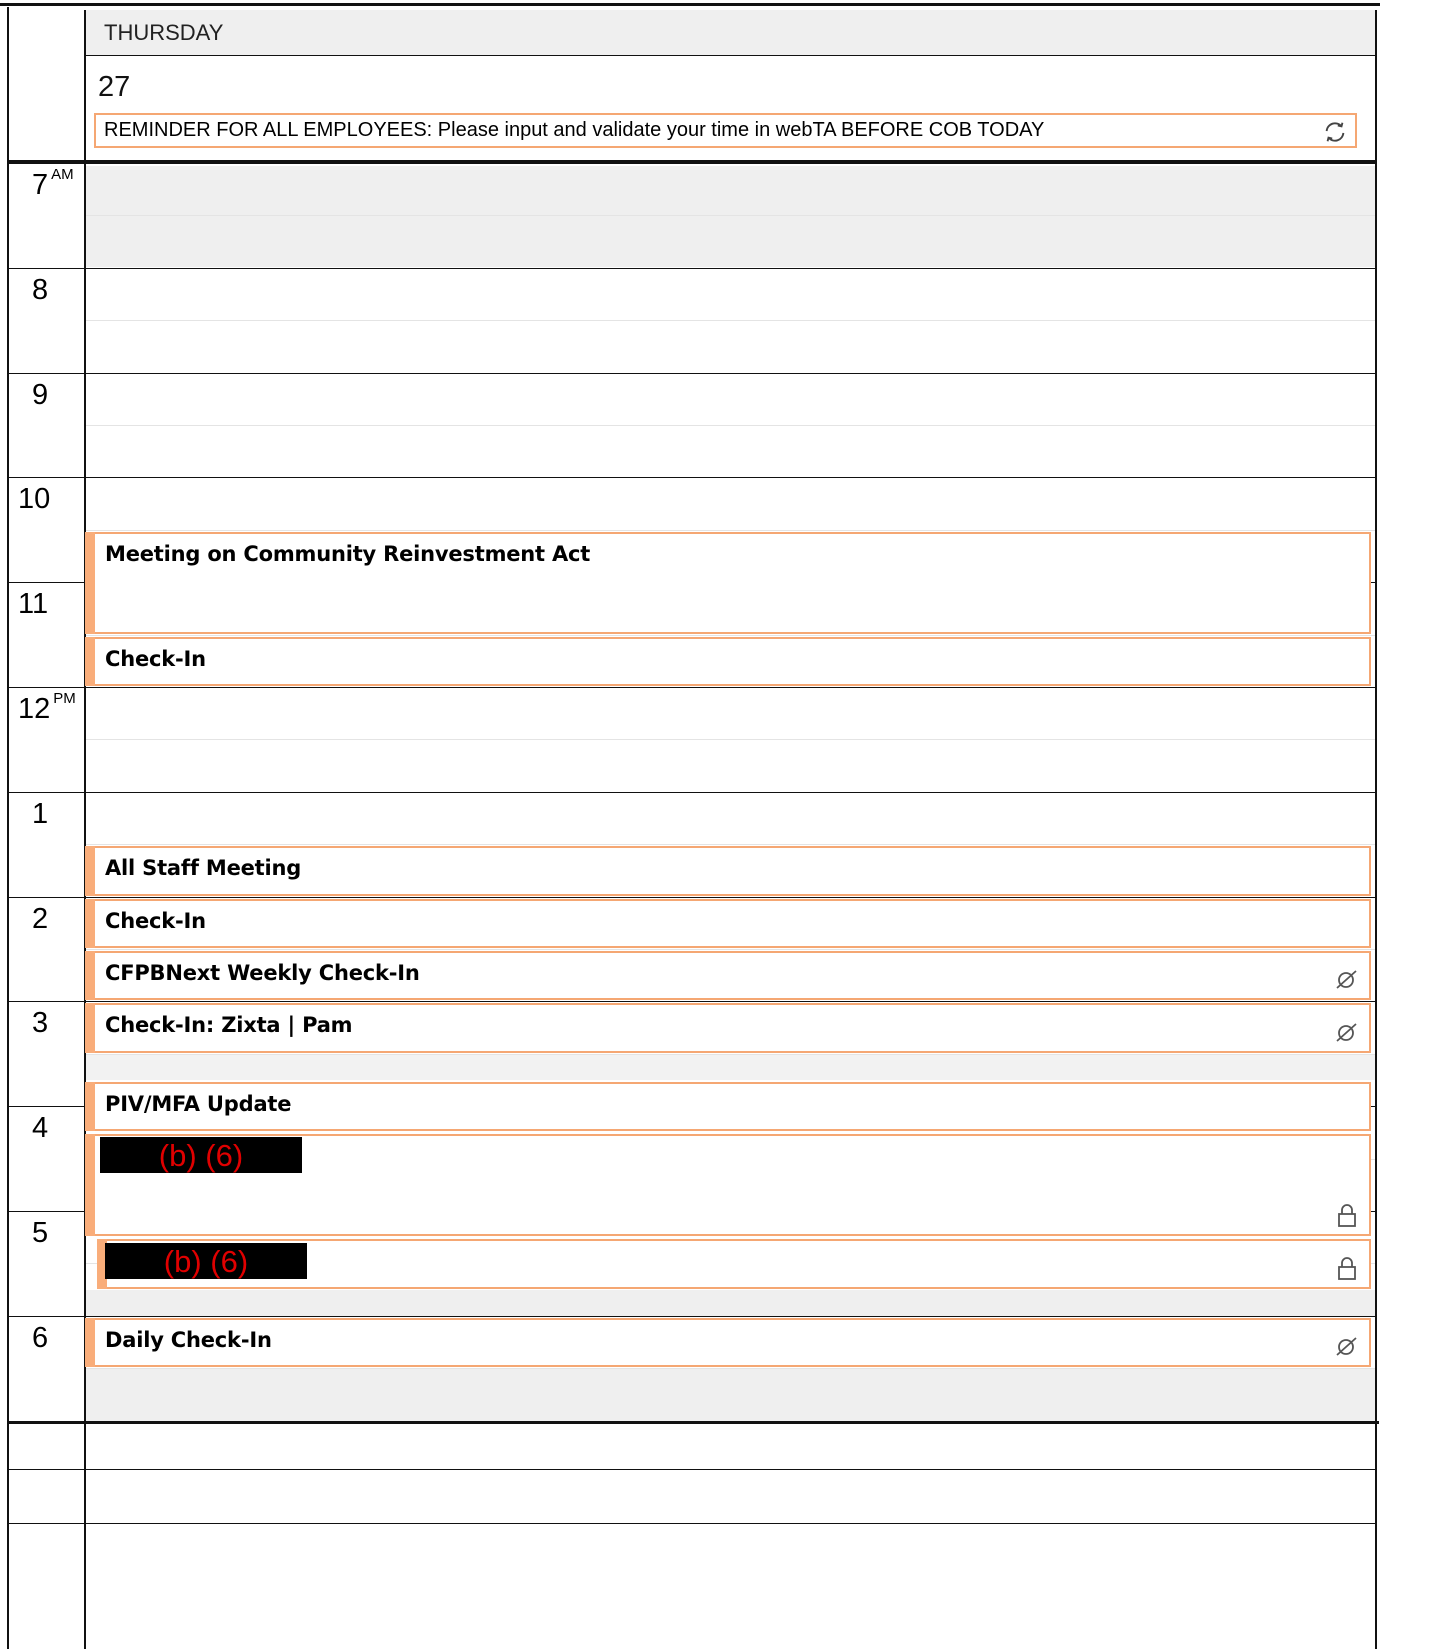  I want to click on hour-label: 11, so click(33, 604).